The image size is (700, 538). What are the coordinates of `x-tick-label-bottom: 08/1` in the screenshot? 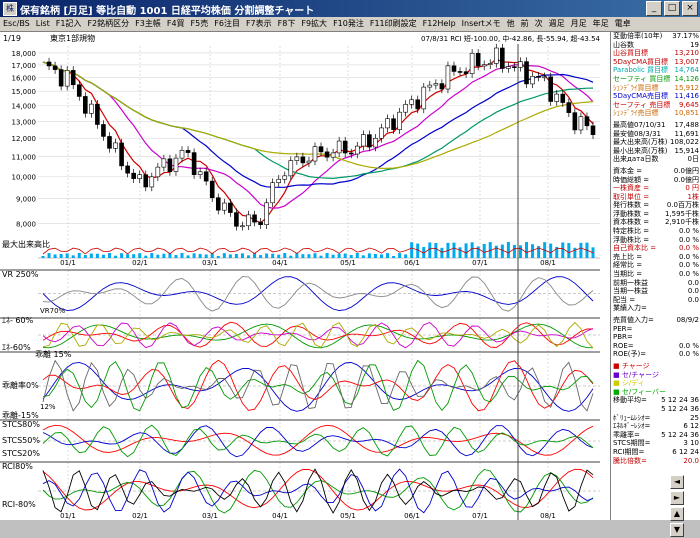 It's located at (548, 516).